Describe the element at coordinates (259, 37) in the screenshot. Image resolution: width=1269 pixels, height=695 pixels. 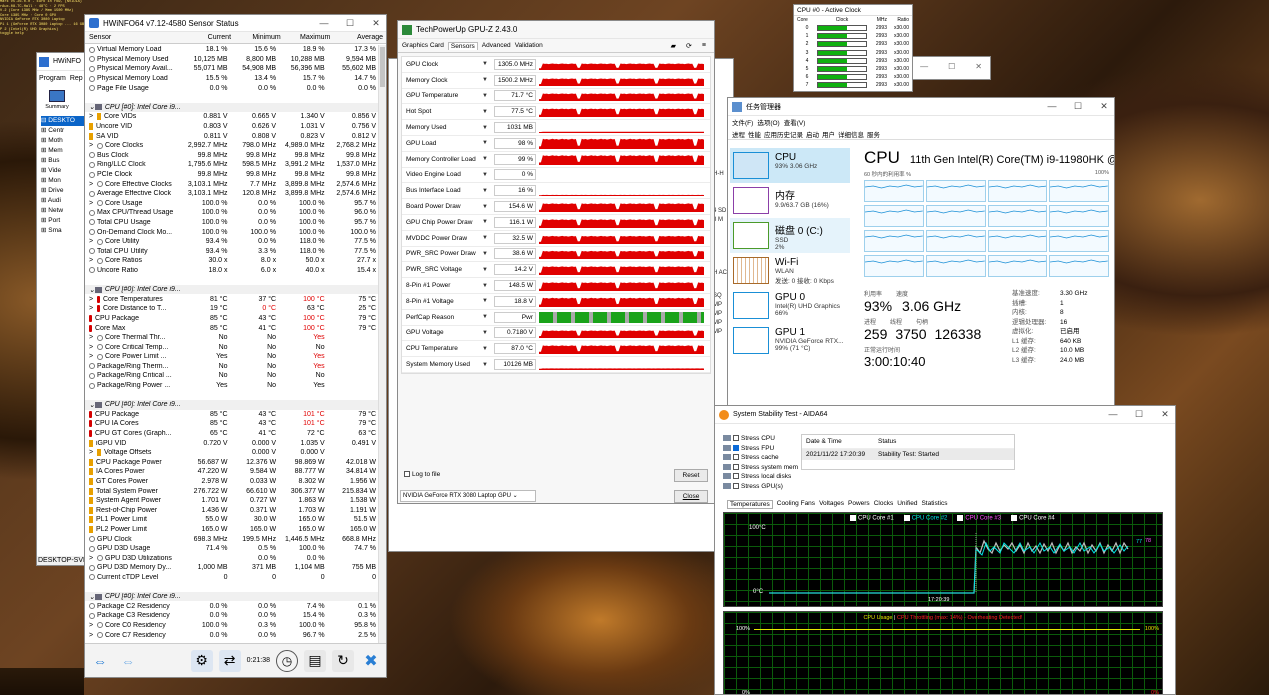
I see `col-minimum: Minimum` at that location.